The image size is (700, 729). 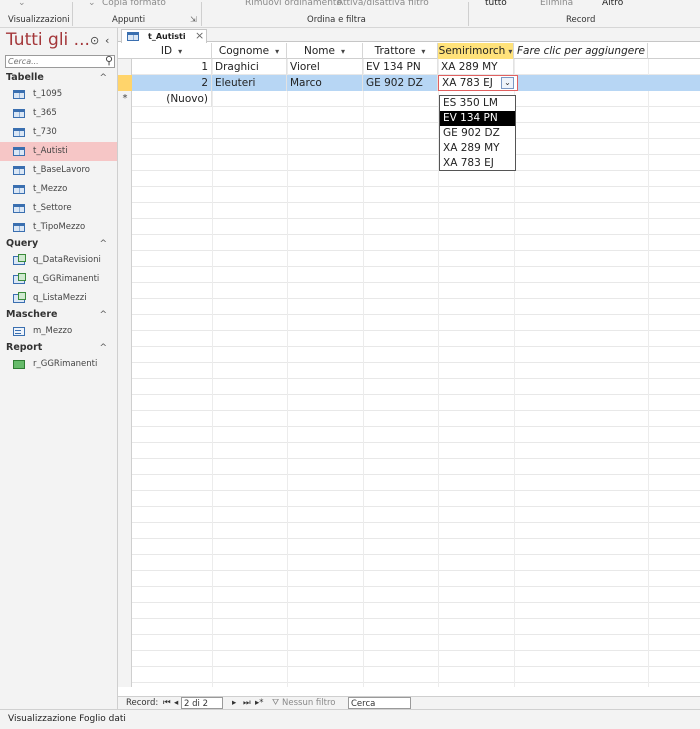 What do you see at coordinates (172, 51) in the screenshot?
I see `column-header-id: ID ▾` at bounding box center [172, 51].